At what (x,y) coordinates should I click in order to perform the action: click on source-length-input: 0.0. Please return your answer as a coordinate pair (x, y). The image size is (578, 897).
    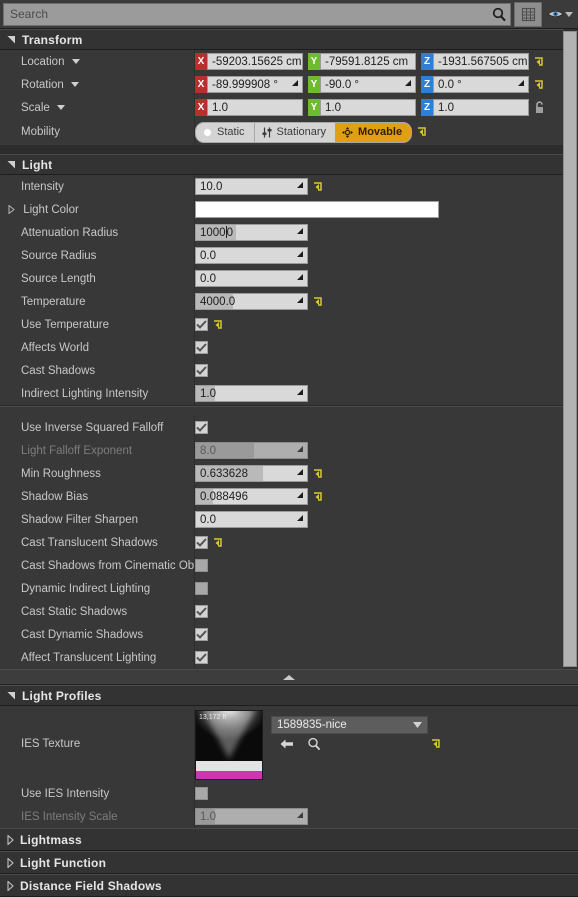
    Looking at the image, I should click on (251, 278).